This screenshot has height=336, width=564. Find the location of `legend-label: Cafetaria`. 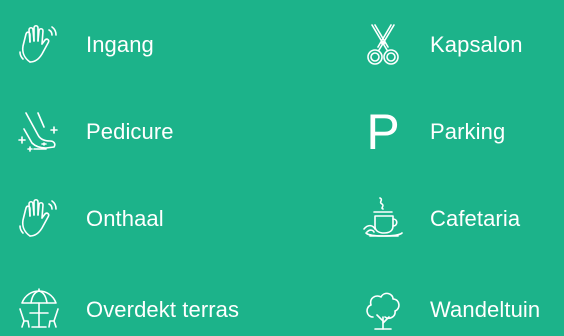

legend-label: Cafetaria is located at coordinates (475, 218).